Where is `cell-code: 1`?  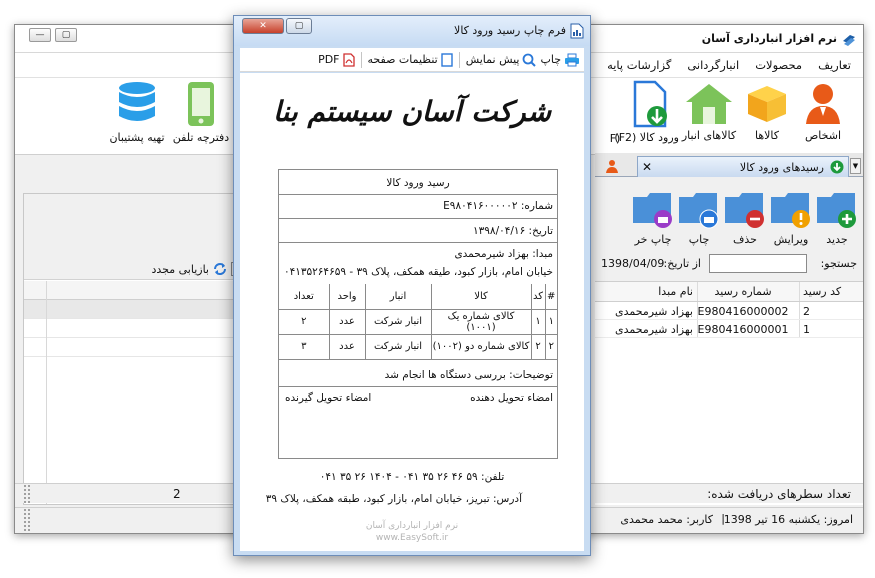
cell-code: 1 is located at coordinates (806, 329).